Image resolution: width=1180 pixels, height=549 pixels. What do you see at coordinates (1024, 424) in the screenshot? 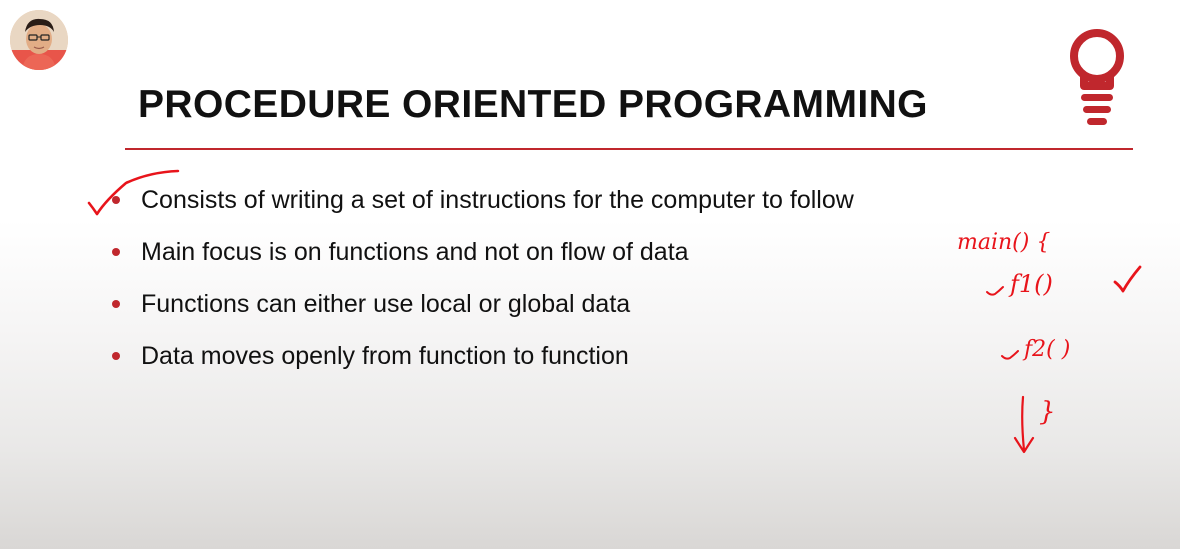
I see `flow-arrow` at bounding box center [1024, 424].